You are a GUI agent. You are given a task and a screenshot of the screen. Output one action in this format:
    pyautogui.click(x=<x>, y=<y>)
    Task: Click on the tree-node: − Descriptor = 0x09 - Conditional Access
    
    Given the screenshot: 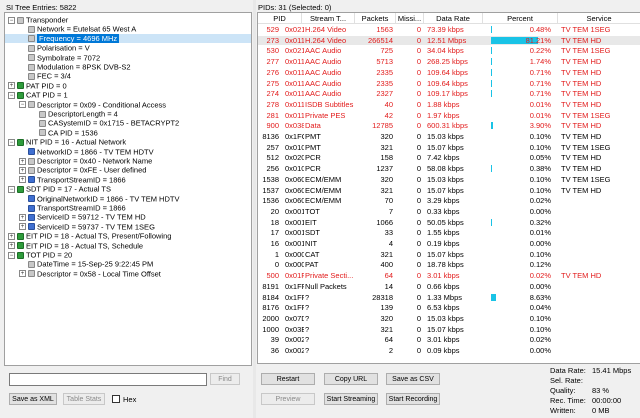 What is the action you would take?
    pyautogui.click(x=92, y=104)
    